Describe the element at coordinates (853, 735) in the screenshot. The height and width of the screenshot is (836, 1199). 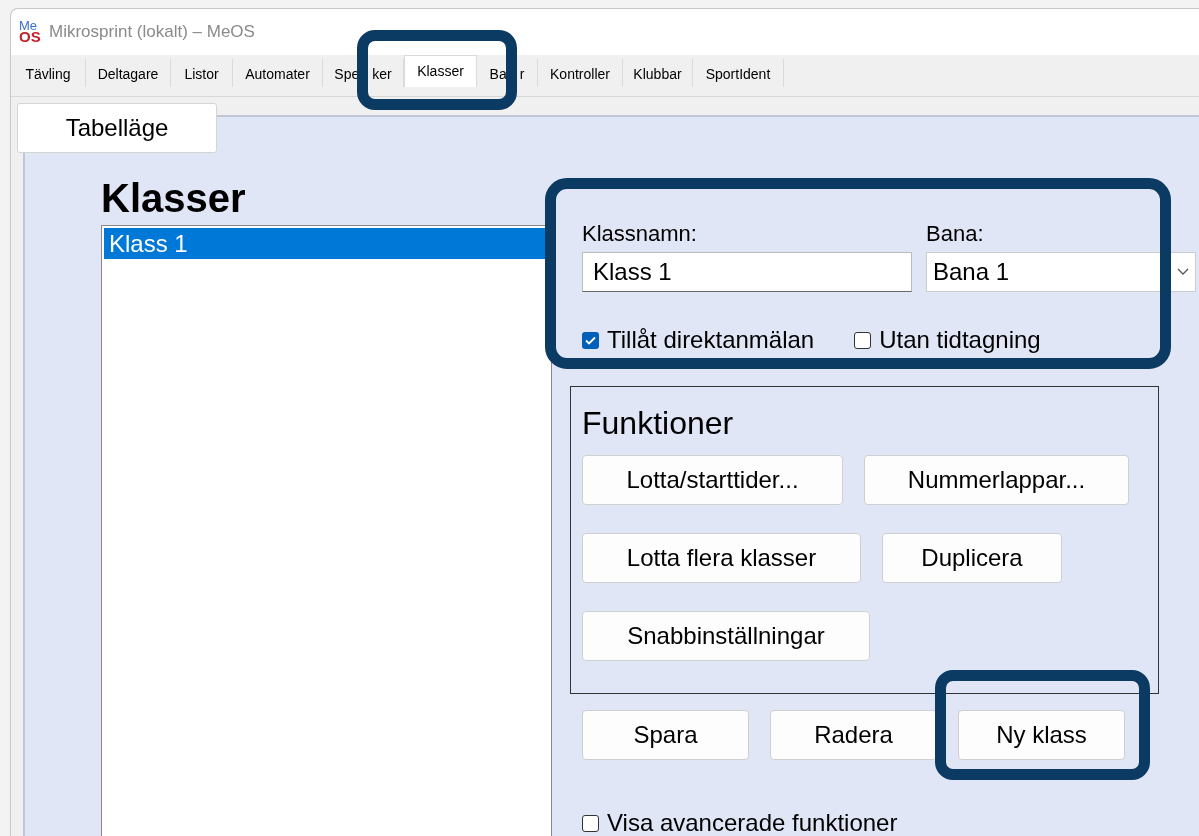
I see `action-button: Radera` at that location.